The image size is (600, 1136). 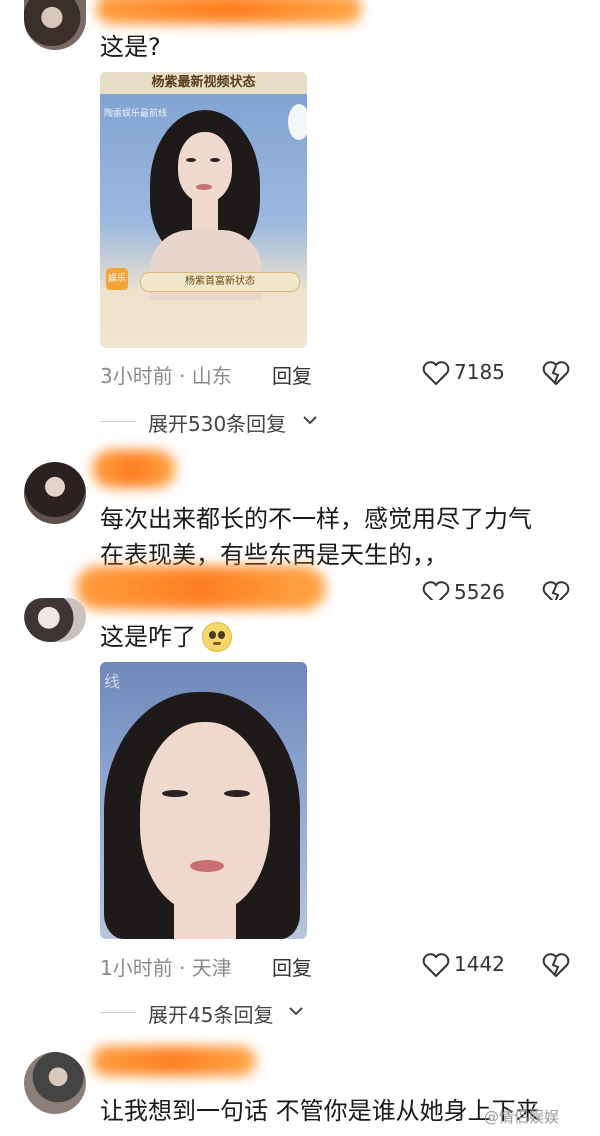 I want to click on expand-replies-label: 展开530条回复, so click(x=217, y=424).